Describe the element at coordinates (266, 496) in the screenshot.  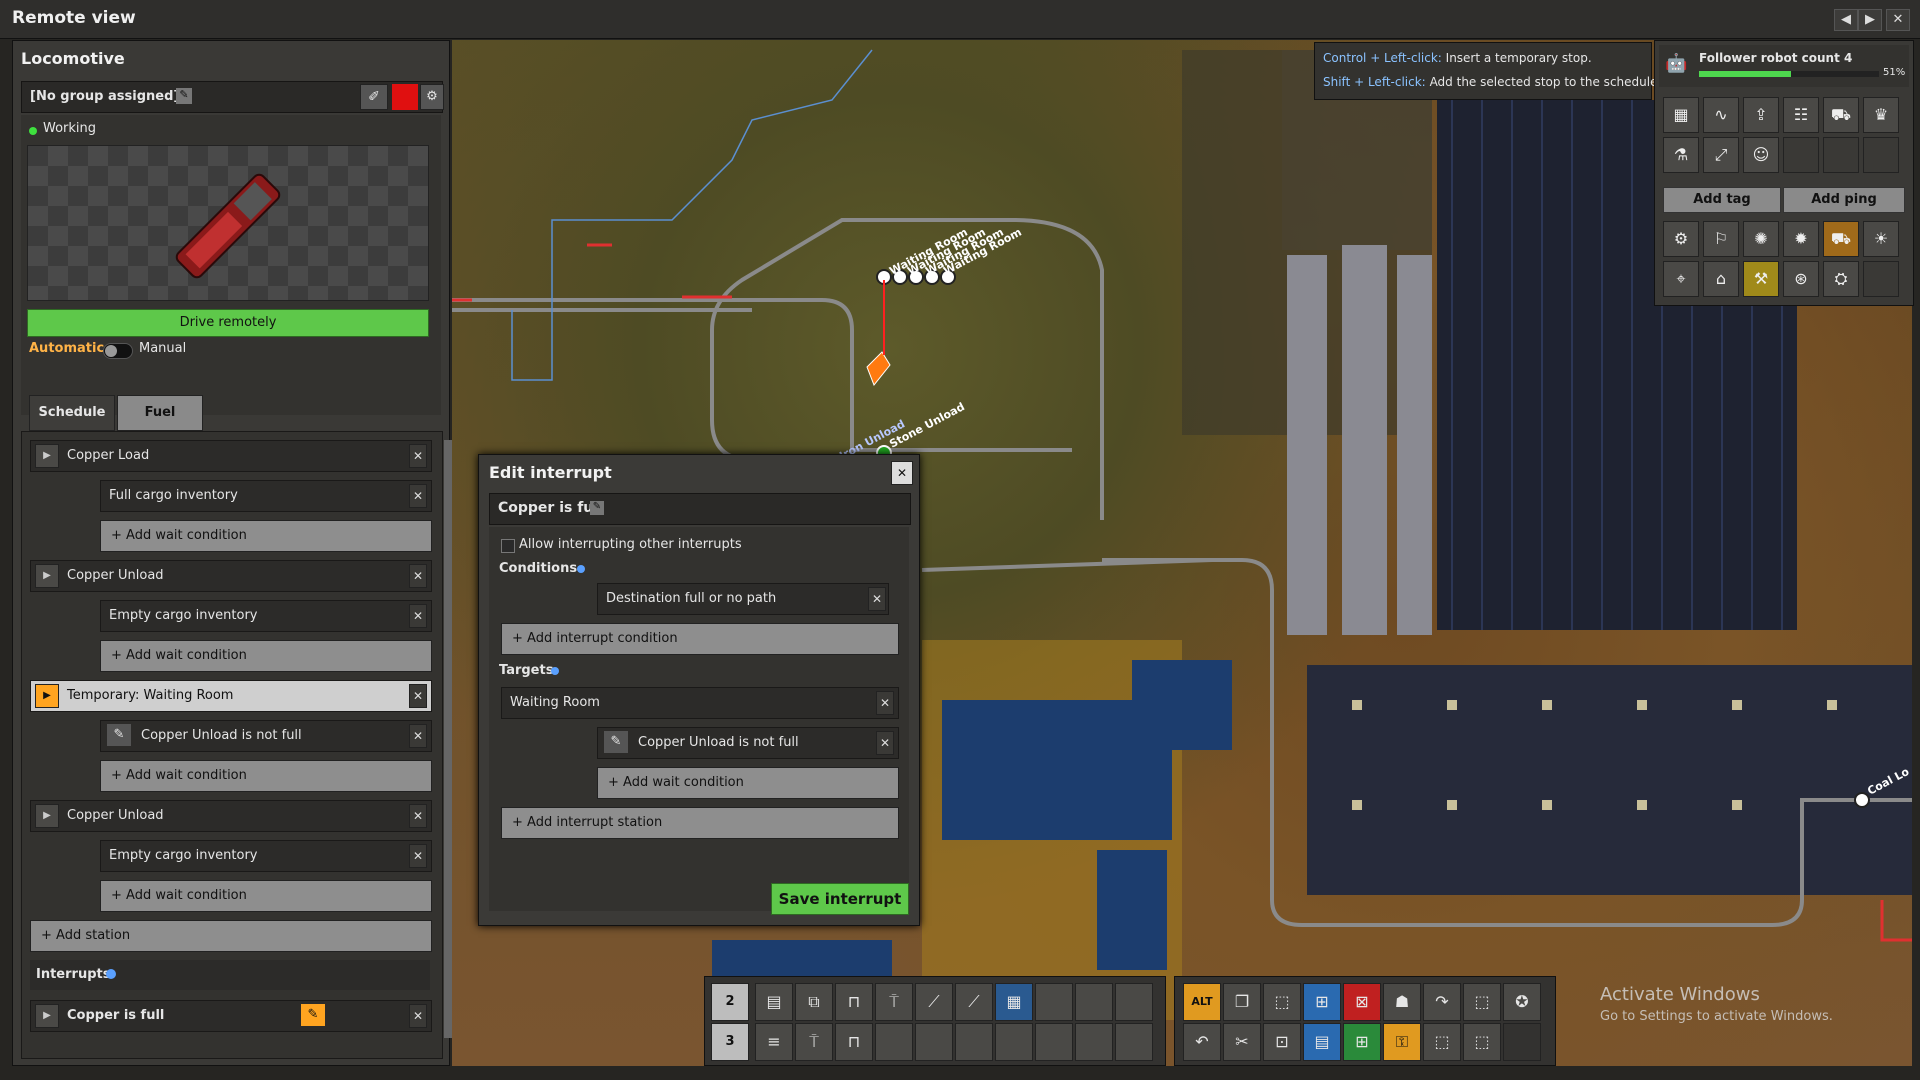
I see `wait-condition: Full cargo inventory ✕` at that location.